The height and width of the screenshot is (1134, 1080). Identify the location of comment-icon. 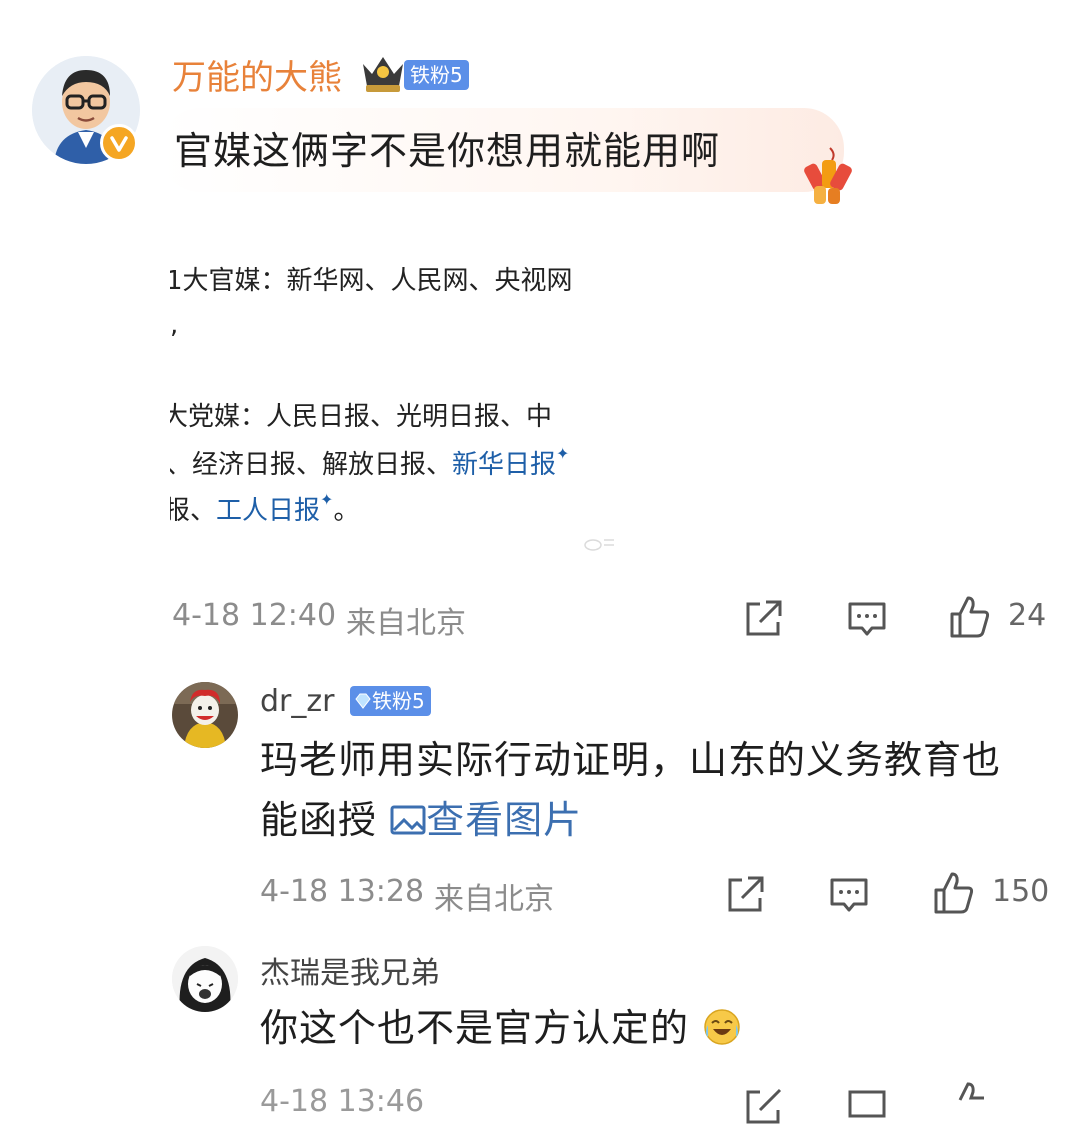
(867, 619).